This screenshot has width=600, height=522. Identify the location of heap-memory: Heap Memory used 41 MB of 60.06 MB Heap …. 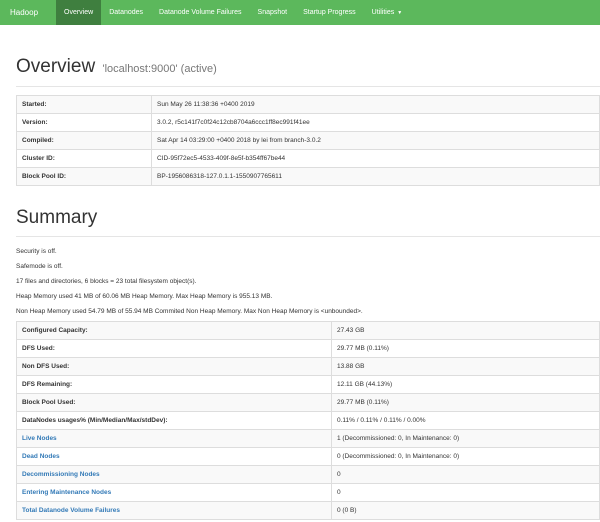
(144, 296).